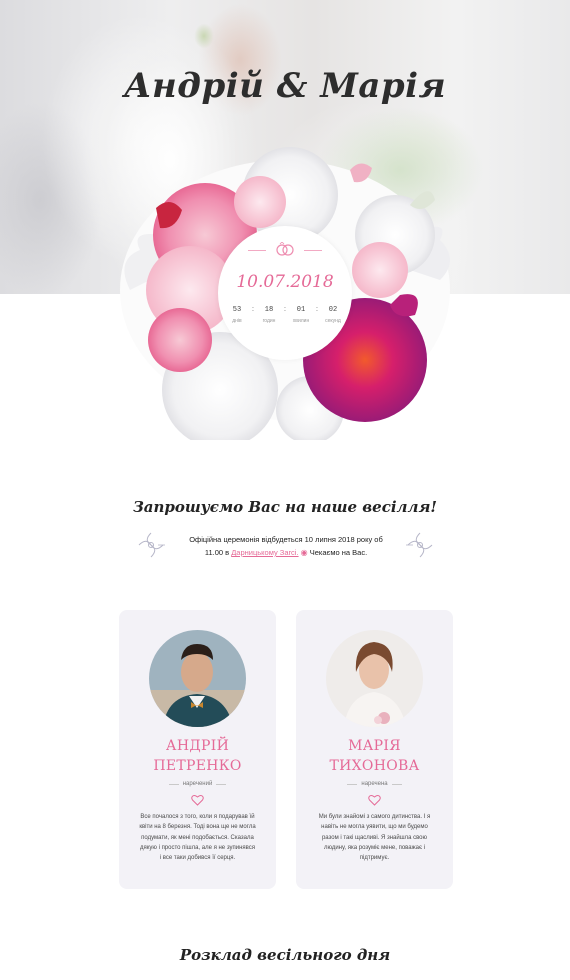 The image size is (570, 980). I want to click on seconds-label: секунд, so click(333, 321).